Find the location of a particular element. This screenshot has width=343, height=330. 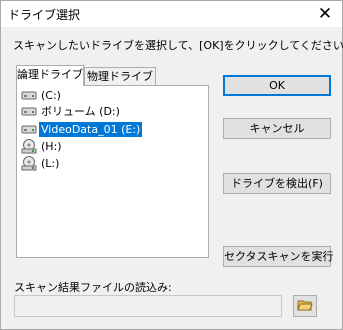

drive-label: VideoData_01 (E:) is located at coordinates (90, 129).